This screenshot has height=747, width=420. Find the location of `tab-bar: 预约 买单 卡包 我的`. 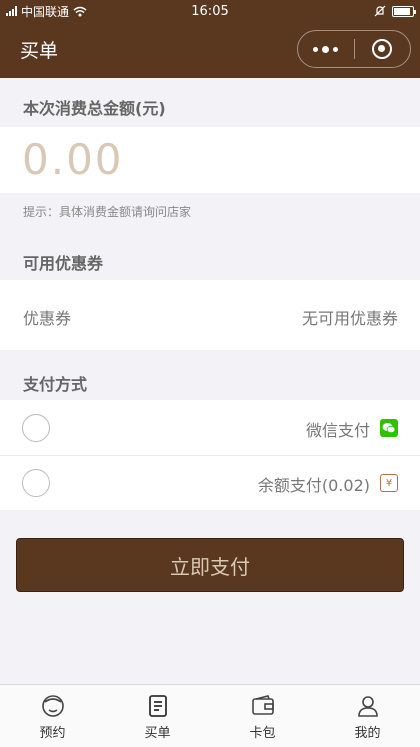

tab-bar: 预约 买单 卡包 我的 is located at coordinates (210, 715).